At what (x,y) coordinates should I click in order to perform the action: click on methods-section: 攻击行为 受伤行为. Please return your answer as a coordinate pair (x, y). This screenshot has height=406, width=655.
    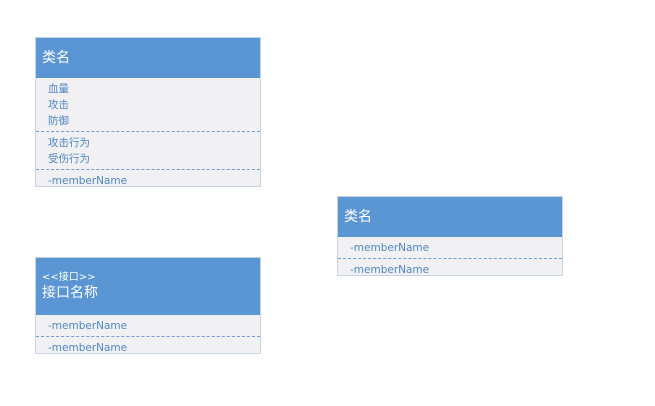
    Looking at the image, I should click on (148, 150).